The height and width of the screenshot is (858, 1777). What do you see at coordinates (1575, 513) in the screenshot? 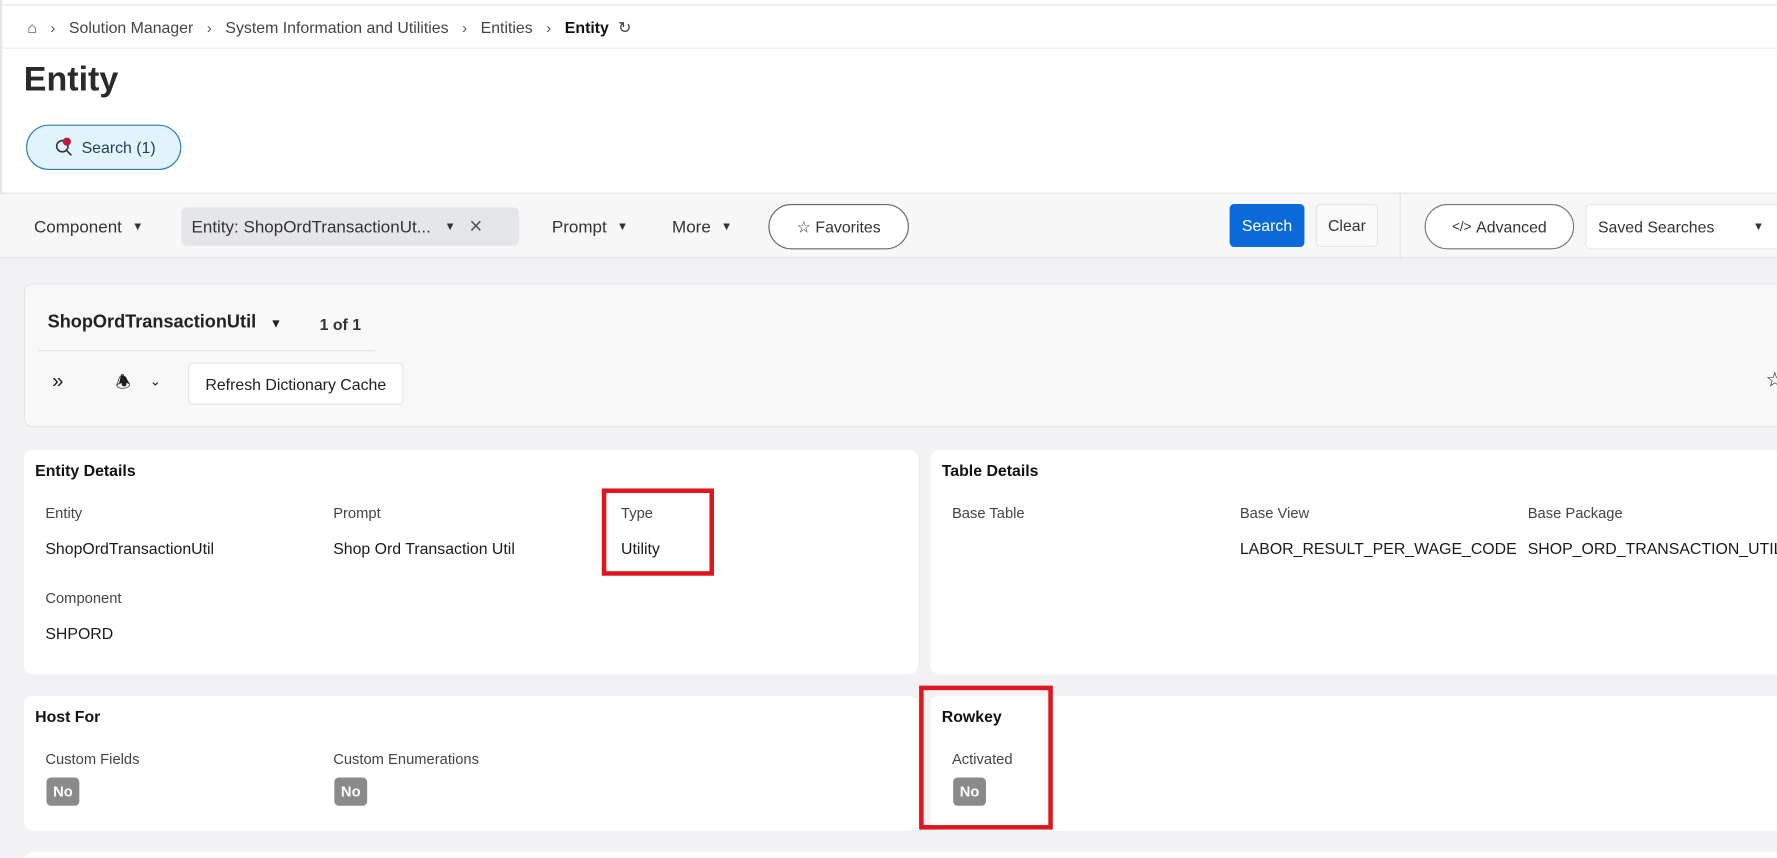
I see `base-package-label: Base Package` at bounding box center [1575, 513].